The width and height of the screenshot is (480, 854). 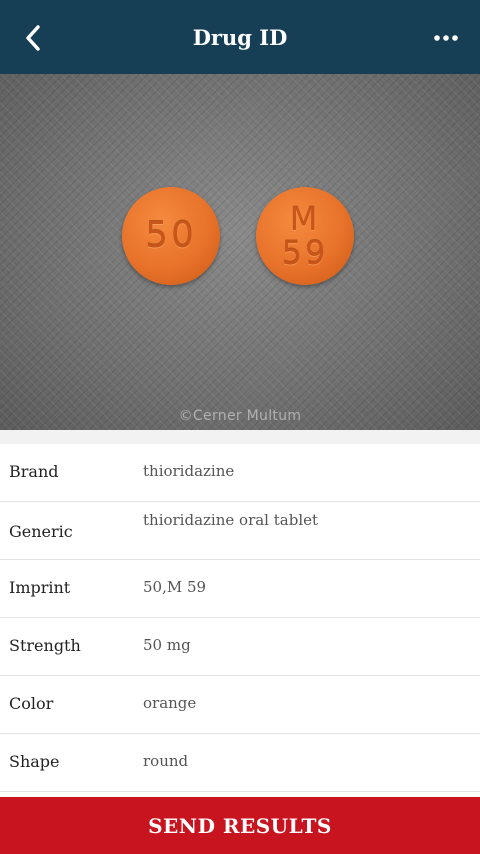 I want to click on more-options-button, so click(x=446, y=38).